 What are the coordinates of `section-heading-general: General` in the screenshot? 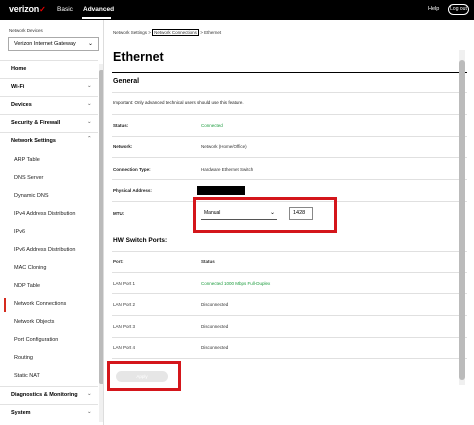 It's located at (126, 81).